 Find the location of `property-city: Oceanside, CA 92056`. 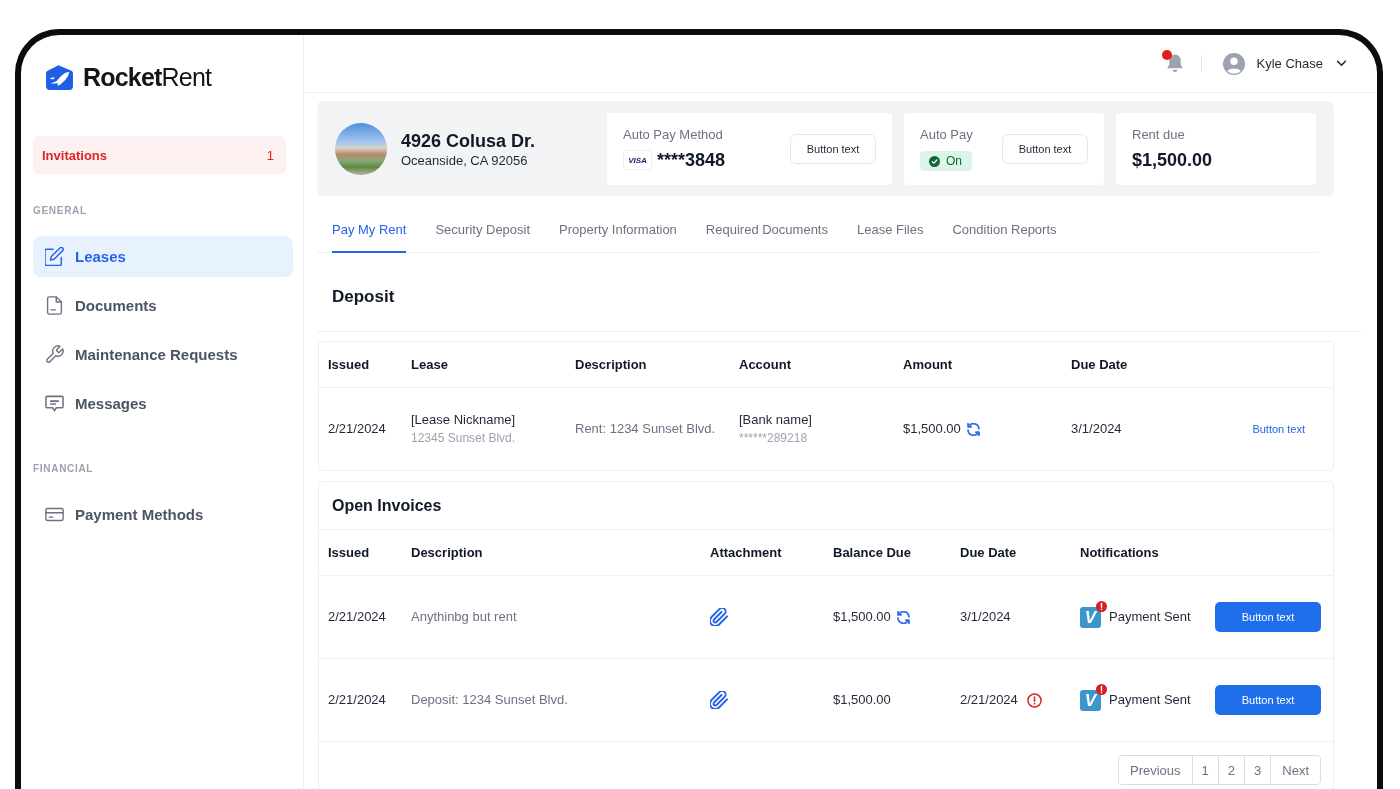

property-city: Oceanside, CA 92056 is located at coordinates (465, 160).